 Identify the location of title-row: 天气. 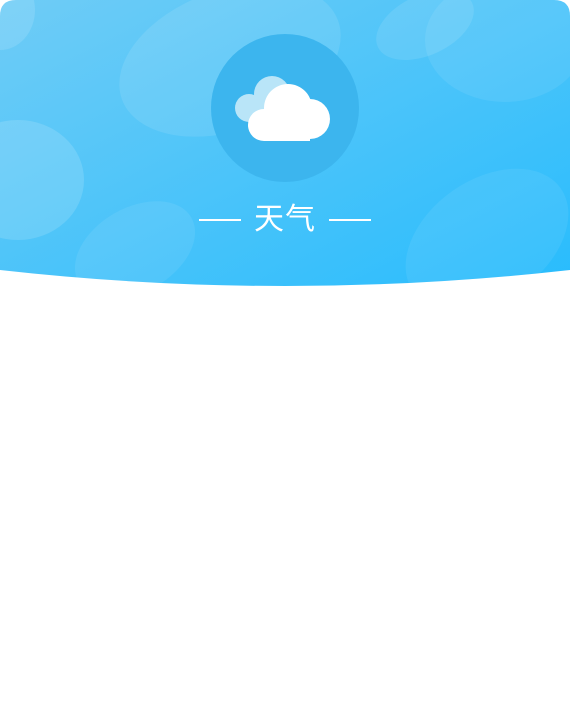
(285, 220).